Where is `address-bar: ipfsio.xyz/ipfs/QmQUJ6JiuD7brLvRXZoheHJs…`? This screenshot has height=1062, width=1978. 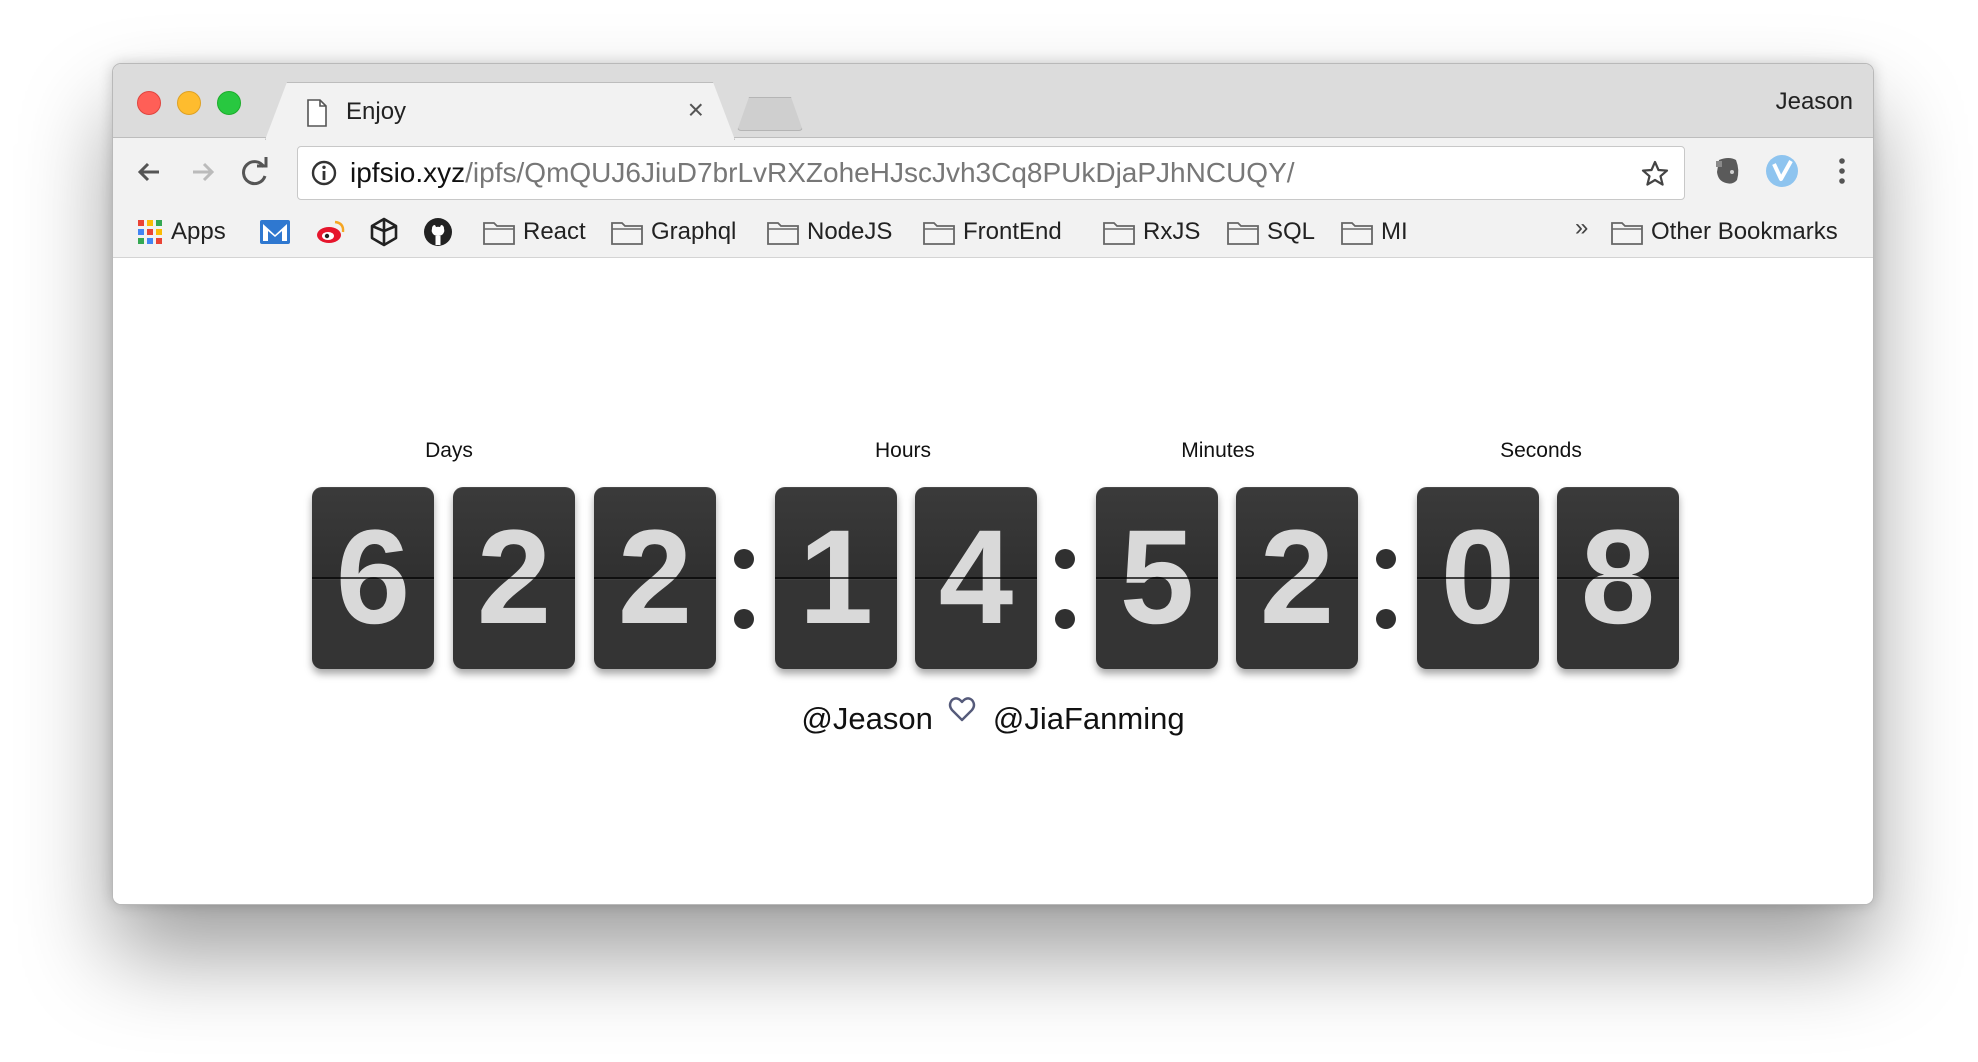
address-bar: ipfsio.xyz/ipfs/QmQUJ6JiuD7brLvRXZoheHJs… is located at coordinates (991, 173).